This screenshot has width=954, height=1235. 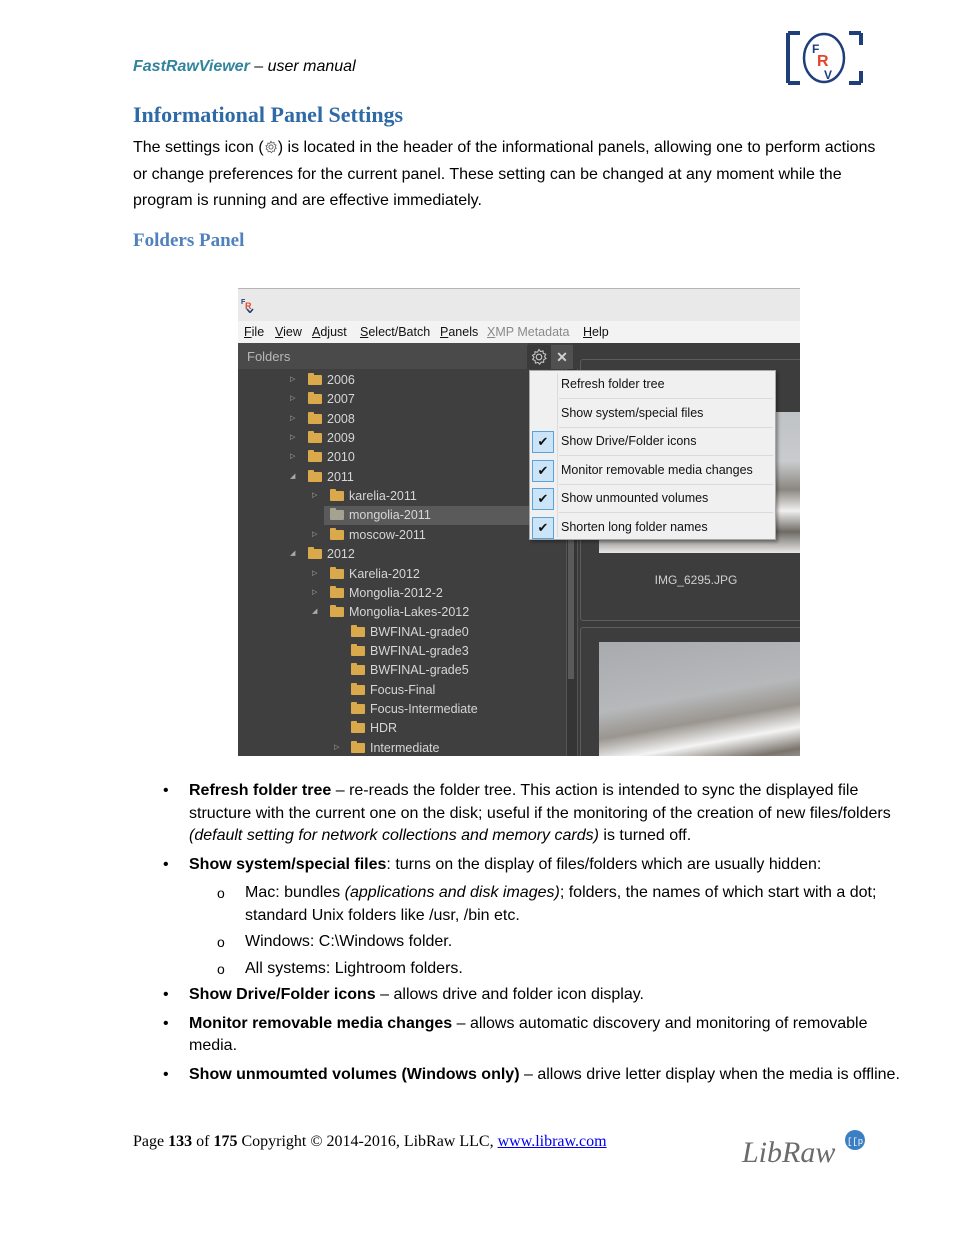 I want to click on menu-mnemonic: S, so click(x=364, y=332).